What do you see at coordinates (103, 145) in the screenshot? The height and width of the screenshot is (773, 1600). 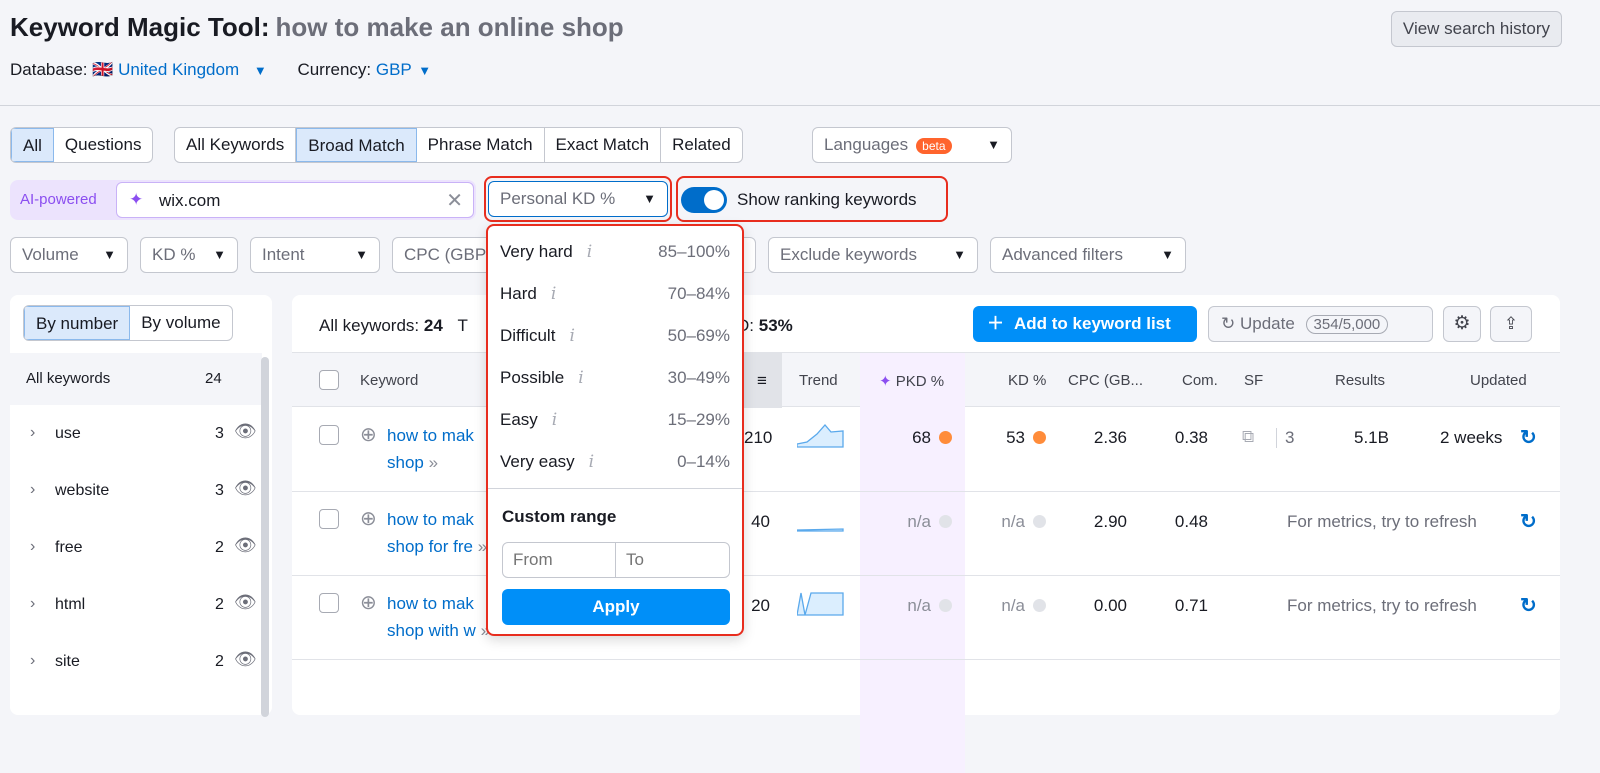 I see `tab-questions: Questions` at bounding box center [103, 145].